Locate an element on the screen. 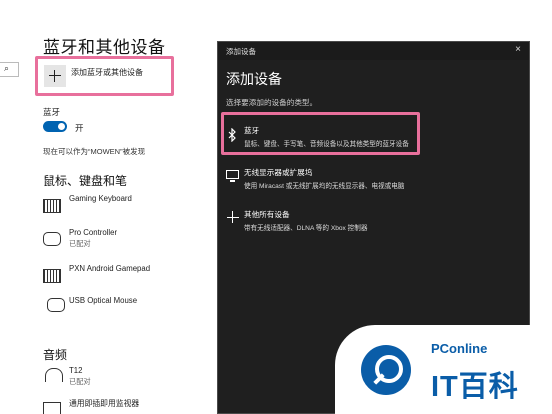 The height and width of the screenshot is (414, 552). watermark-small: PConline is located at coordinates (459, 348).